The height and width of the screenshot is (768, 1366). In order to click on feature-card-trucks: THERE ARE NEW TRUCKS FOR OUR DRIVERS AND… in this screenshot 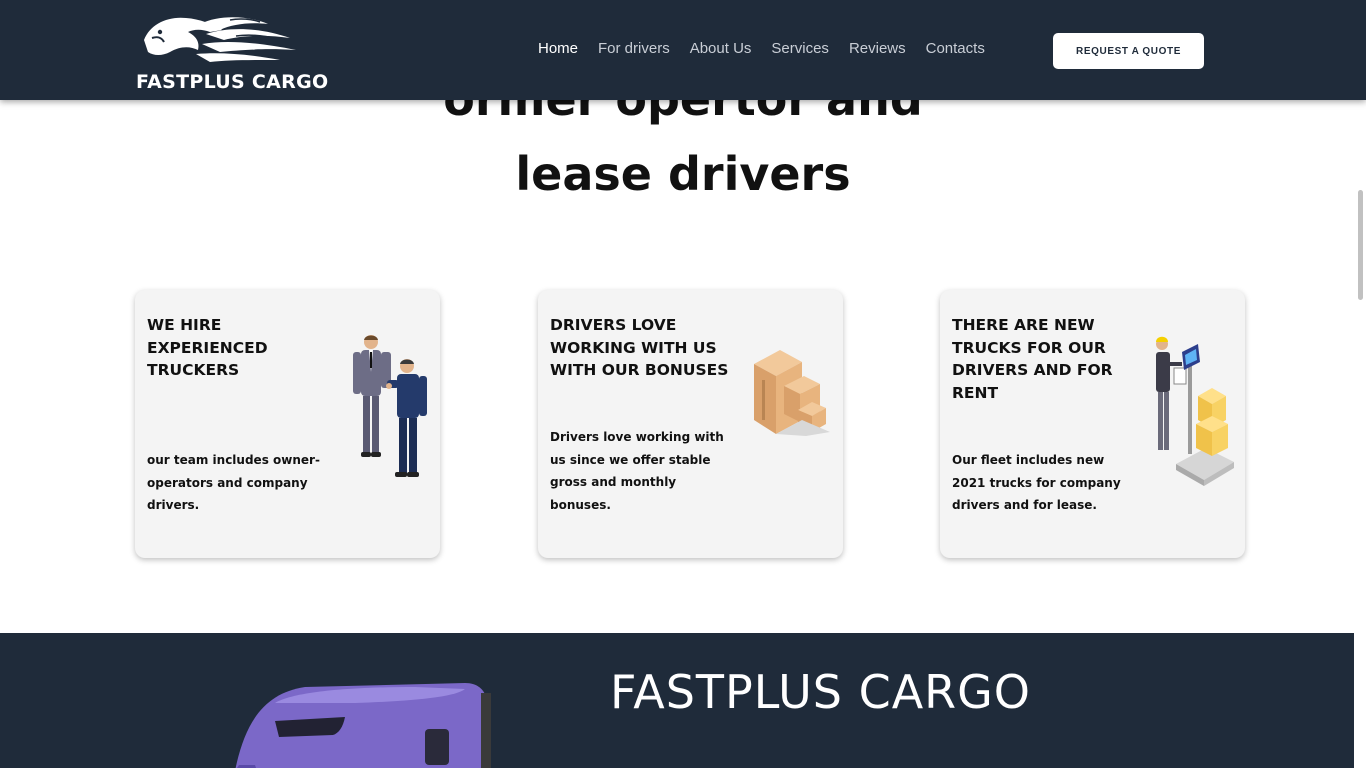, I will do `click(1092, 424)`.